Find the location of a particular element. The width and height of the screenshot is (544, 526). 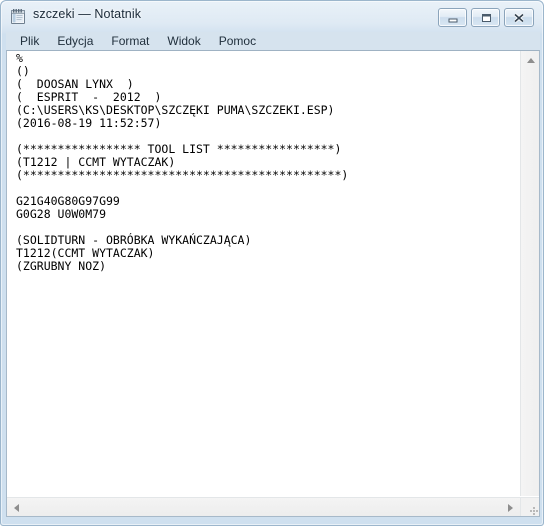

chevron-right-icon is located at coordinates (510, 507).